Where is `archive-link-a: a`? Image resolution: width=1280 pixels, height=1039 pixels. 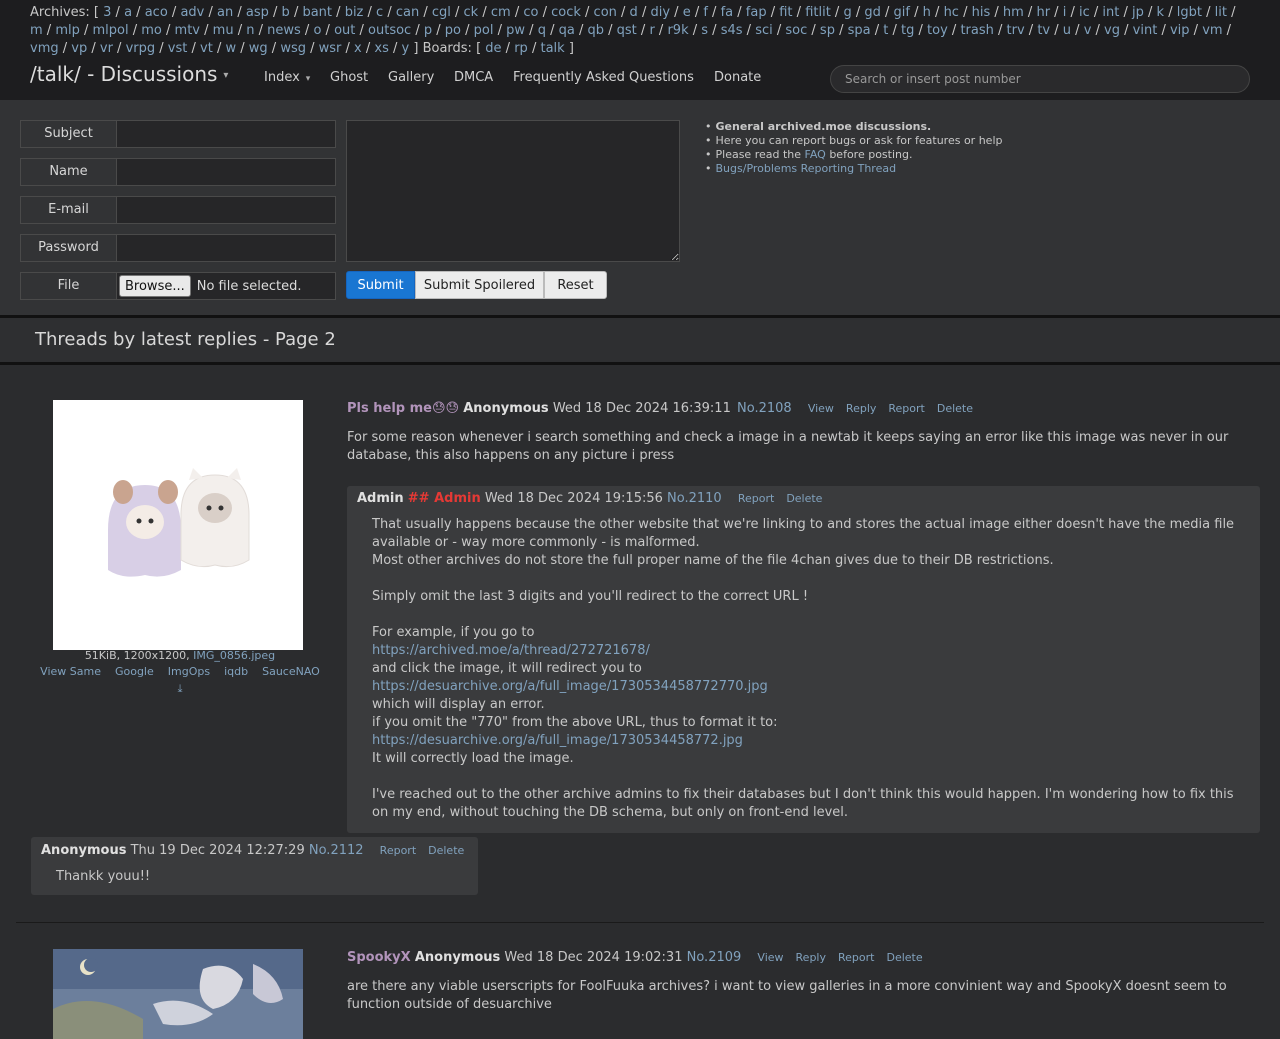
archive-link-a: a is located at coordinates (128, 12).